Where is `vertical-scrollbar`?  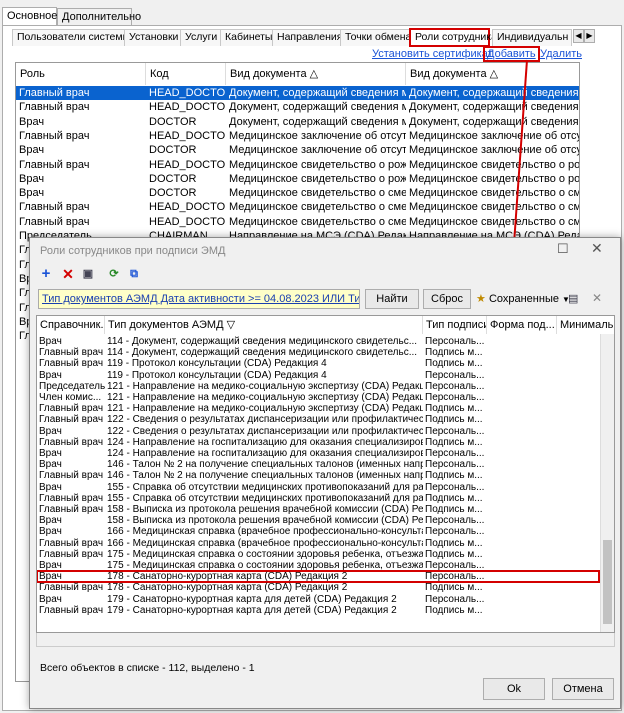 vertical-scrollbar is located at coordinates (607, 483).